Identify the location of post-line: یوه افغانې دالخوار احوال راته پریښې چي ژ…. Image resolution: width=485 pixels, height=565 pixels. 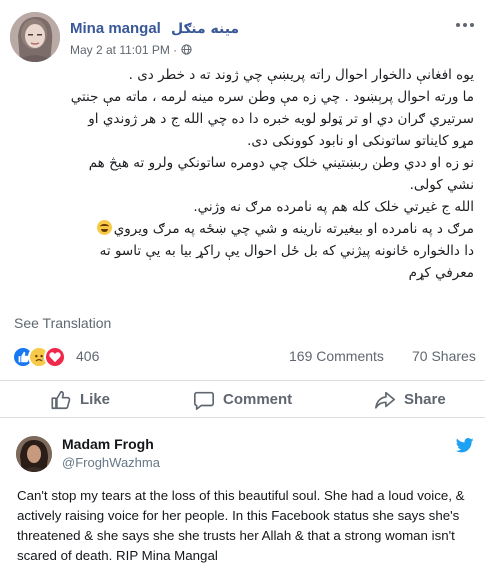
(301, 75).